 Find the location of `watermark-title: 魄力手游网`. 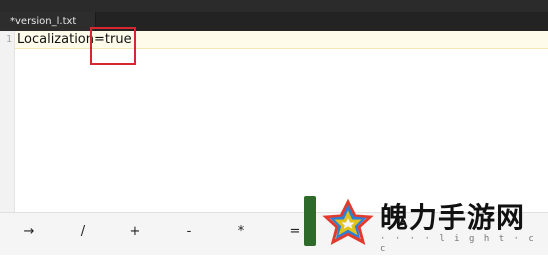

watermark-title: 魄力手游网 is located at coordinates (453, 217).